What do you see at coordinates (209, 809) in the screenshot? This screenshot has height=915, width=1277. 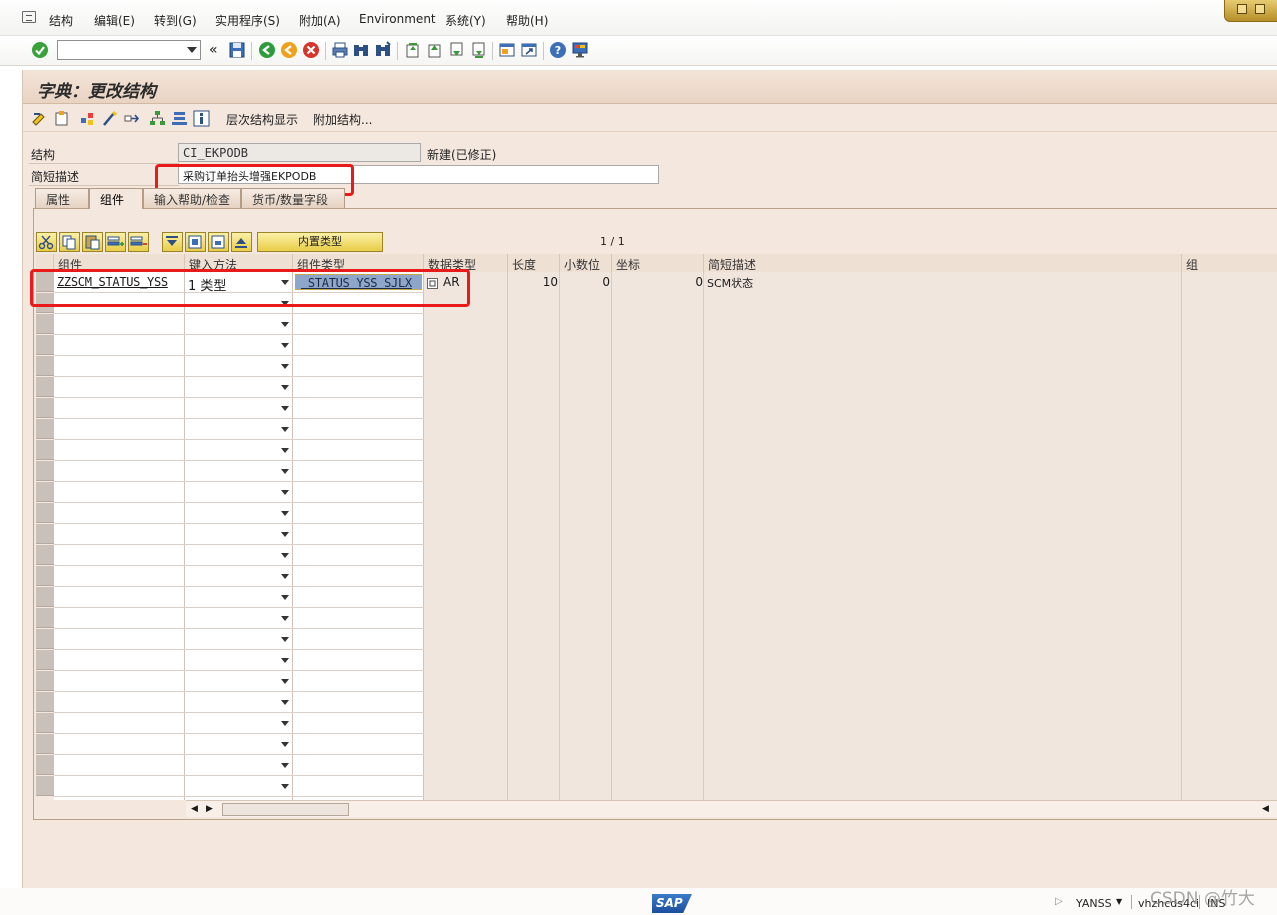 I see `scroll-right-icon: ▶` at bounding box center [209, 809].